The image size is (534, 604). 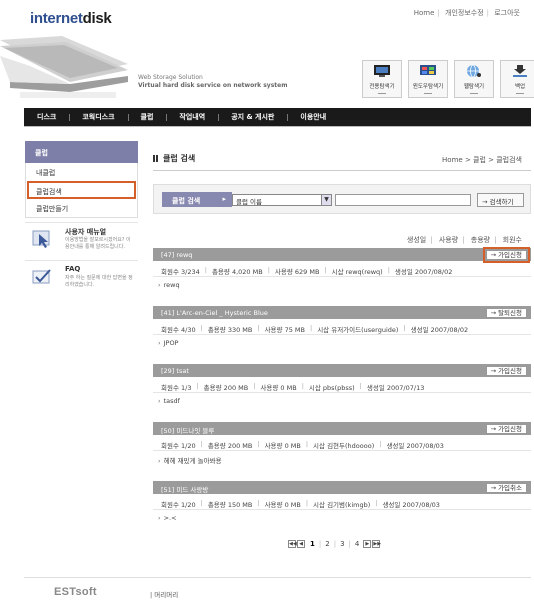 I want to click on tool-web-explorer: 웹탐색기, so click(x=474, y=79).